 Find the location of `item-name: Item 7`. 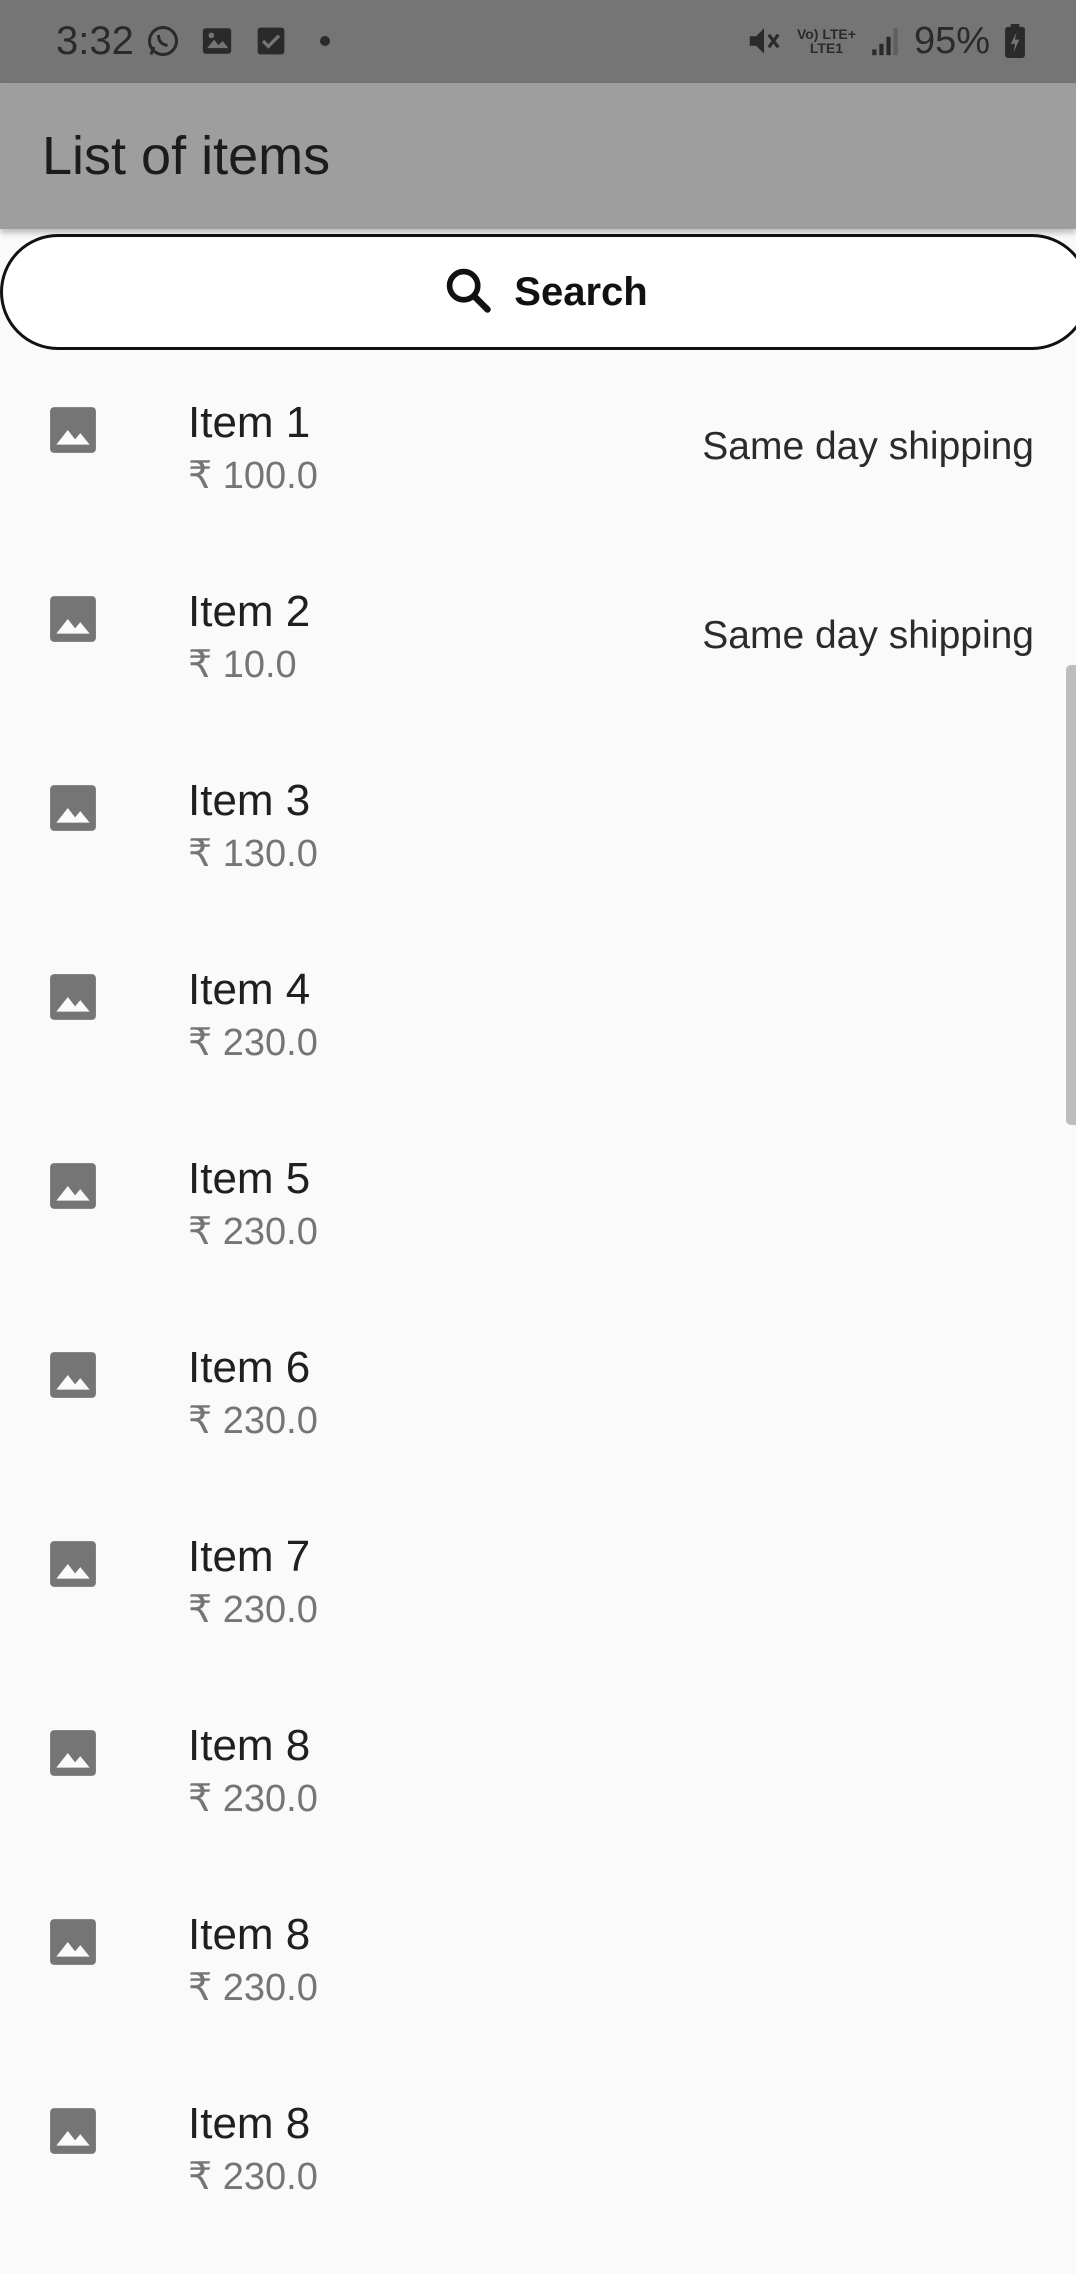

item-name: Item 7 is located at coordinates (249, 1556).